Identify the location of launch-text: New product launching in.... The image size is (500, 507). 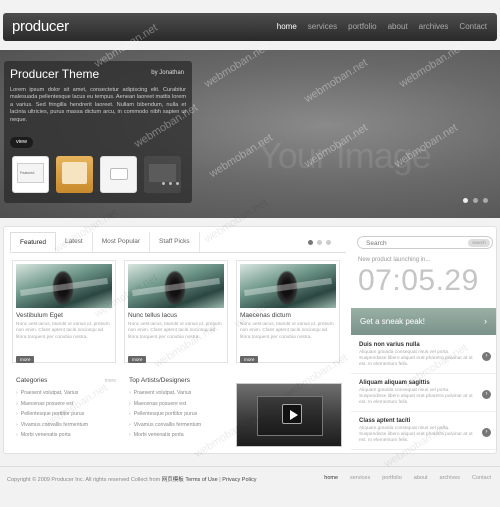
(394, 260).